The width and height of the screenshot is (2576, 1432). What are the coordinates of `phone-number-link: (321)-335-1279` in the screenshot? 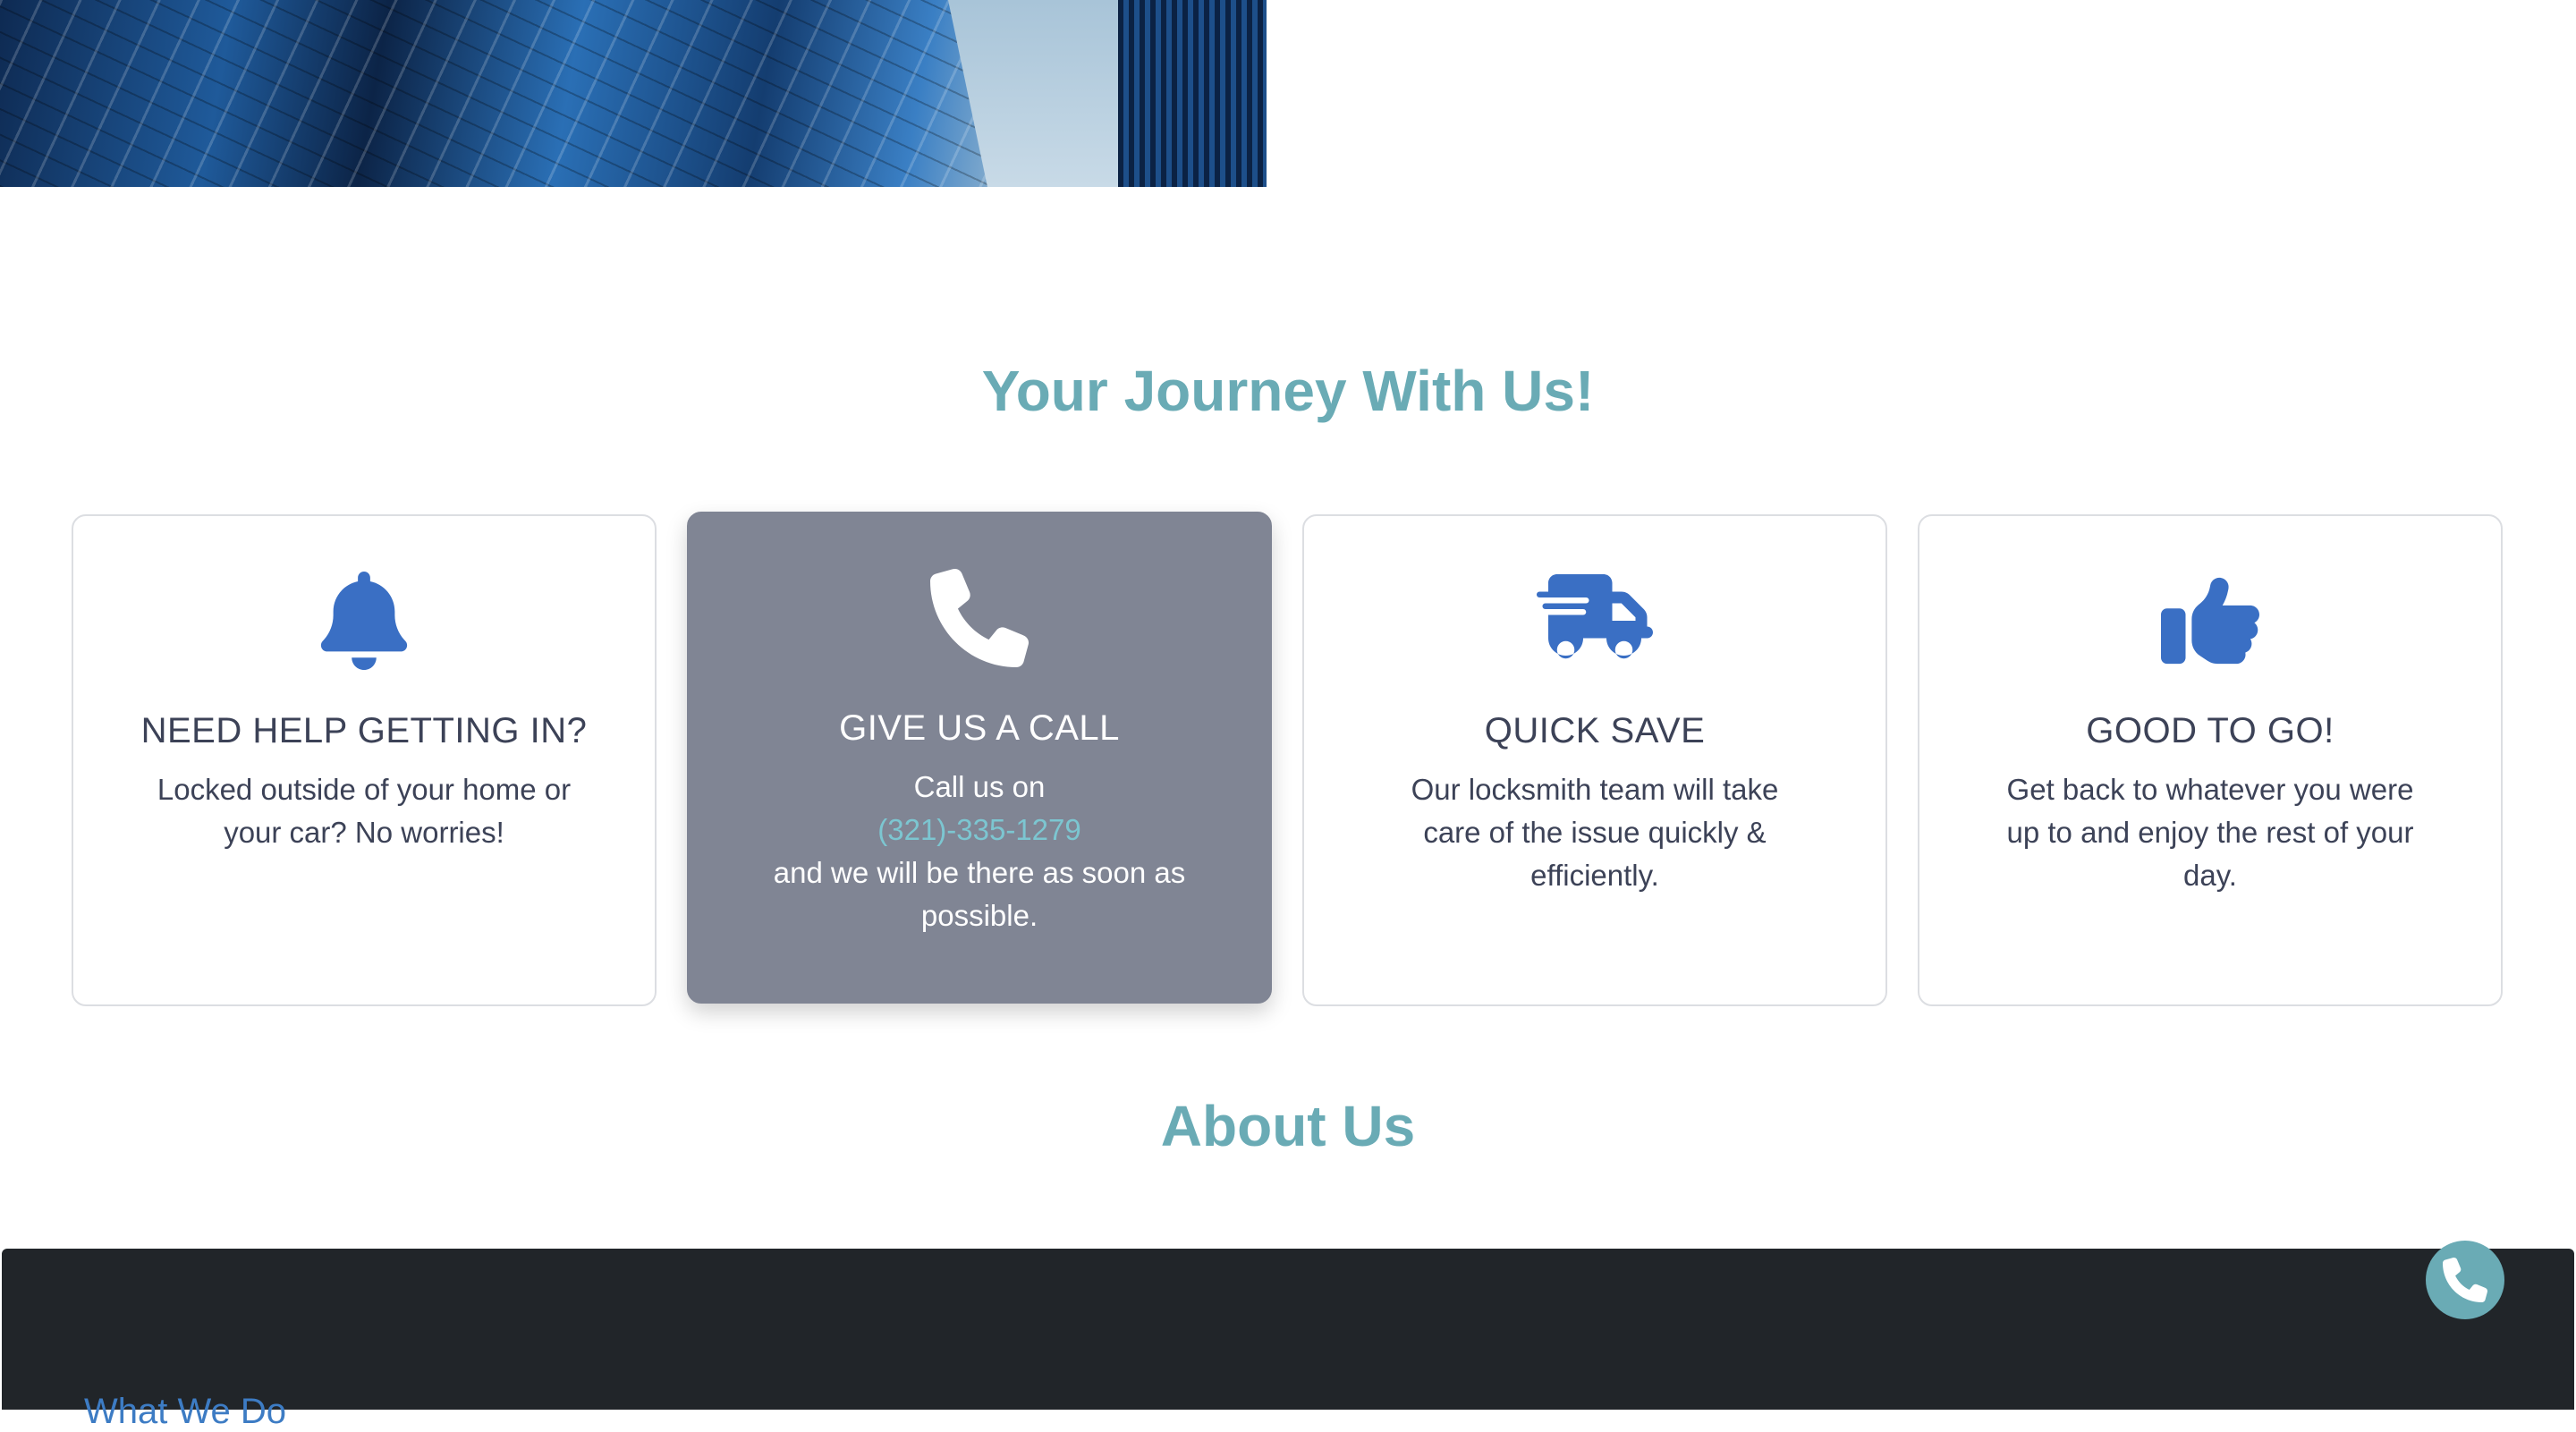 It's located at (979, 830).